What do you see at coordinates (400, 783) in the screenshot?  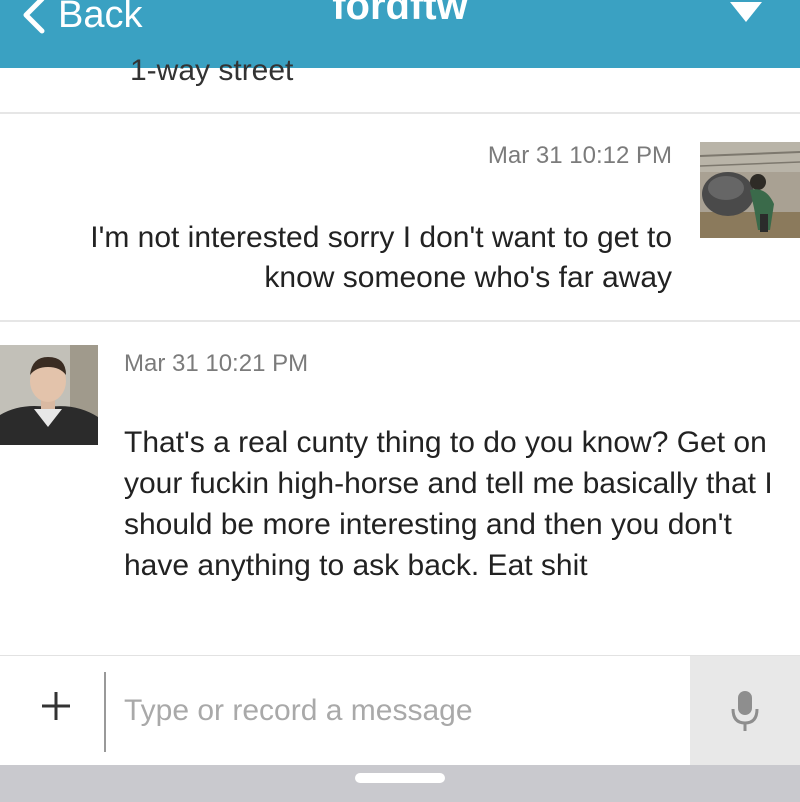 I see `bottom-safe-area` at bounding box center [400, 783].